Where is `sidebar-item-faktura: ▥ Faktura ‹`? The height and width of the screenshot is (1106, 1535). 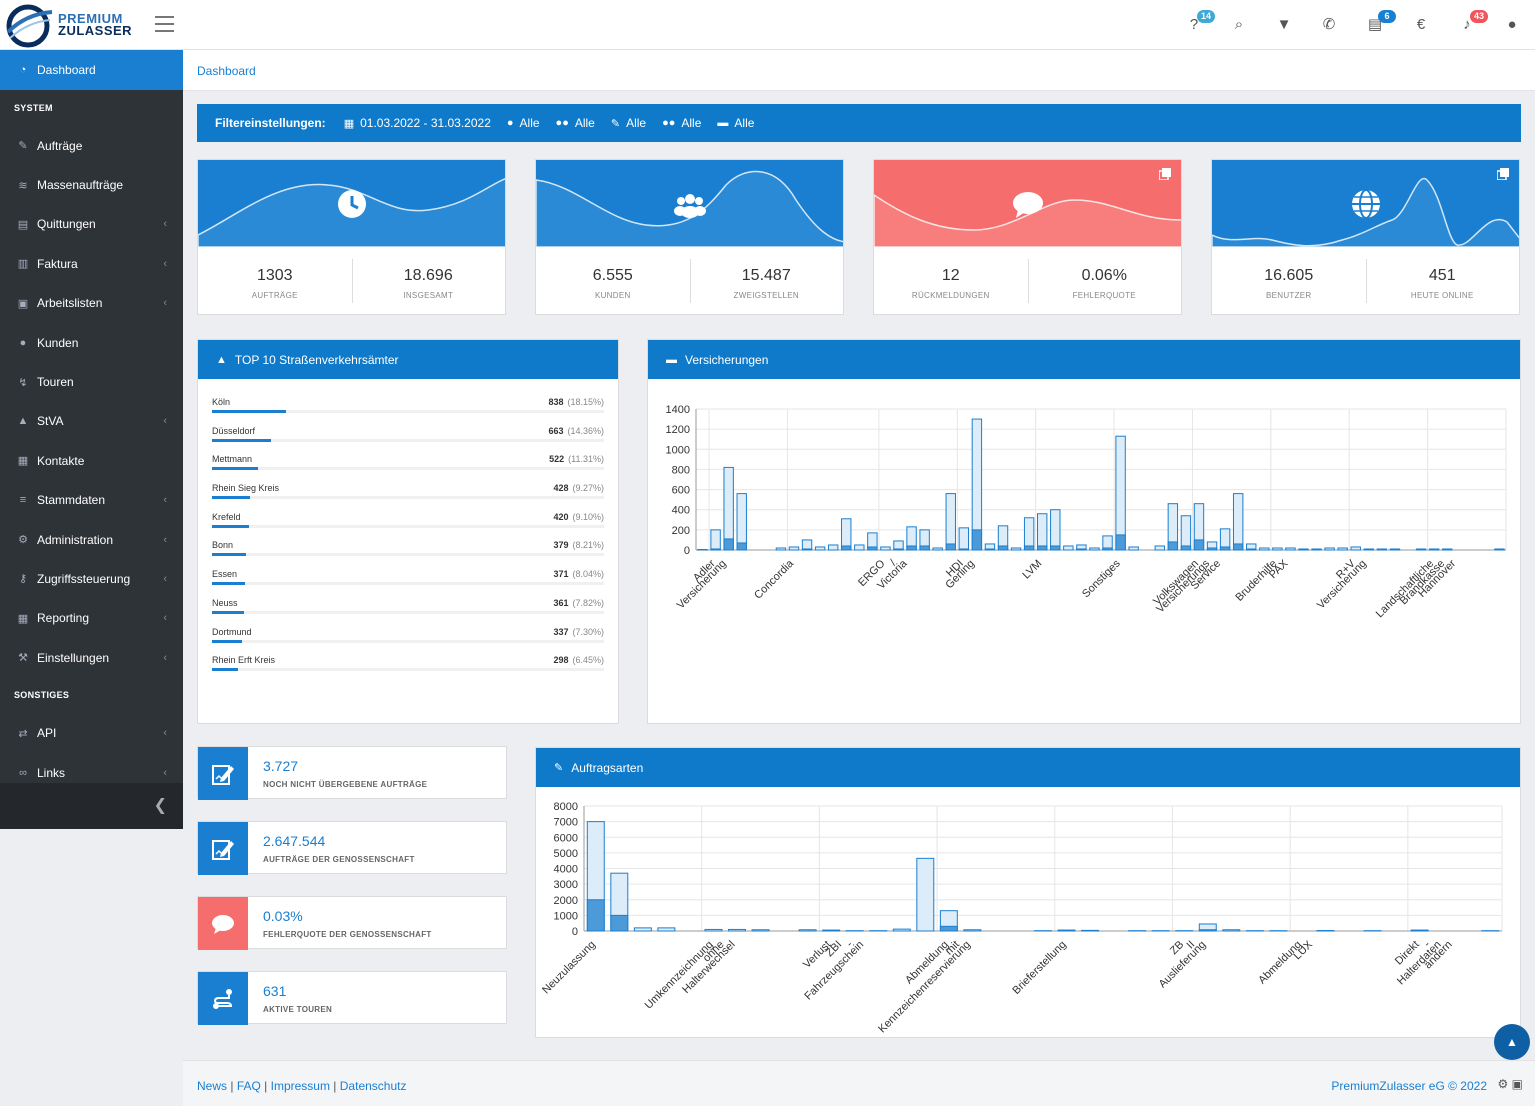
sidebar-item-faktura: ▥ Faktura ‹ is located at coordinates (91, 263).